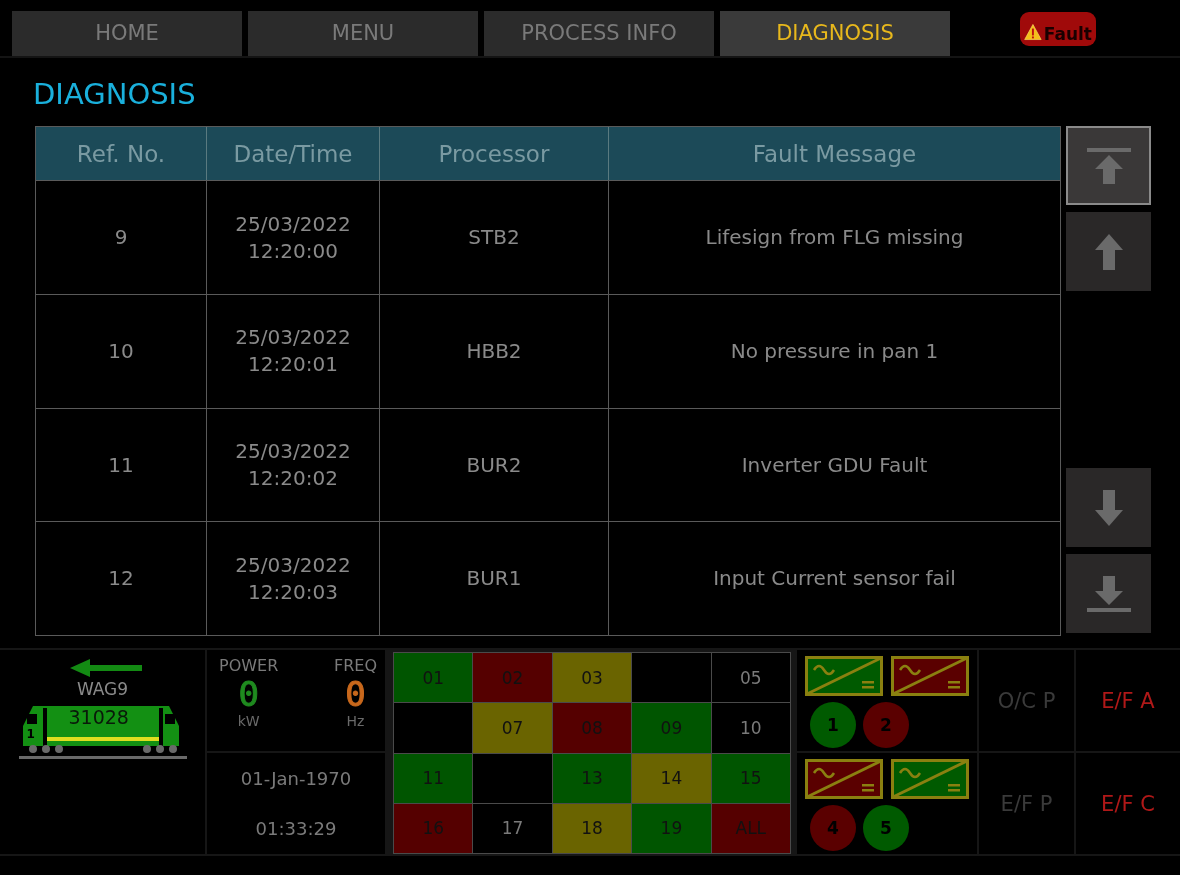  I want to click on scroll-top-button, so click(1108, 165).